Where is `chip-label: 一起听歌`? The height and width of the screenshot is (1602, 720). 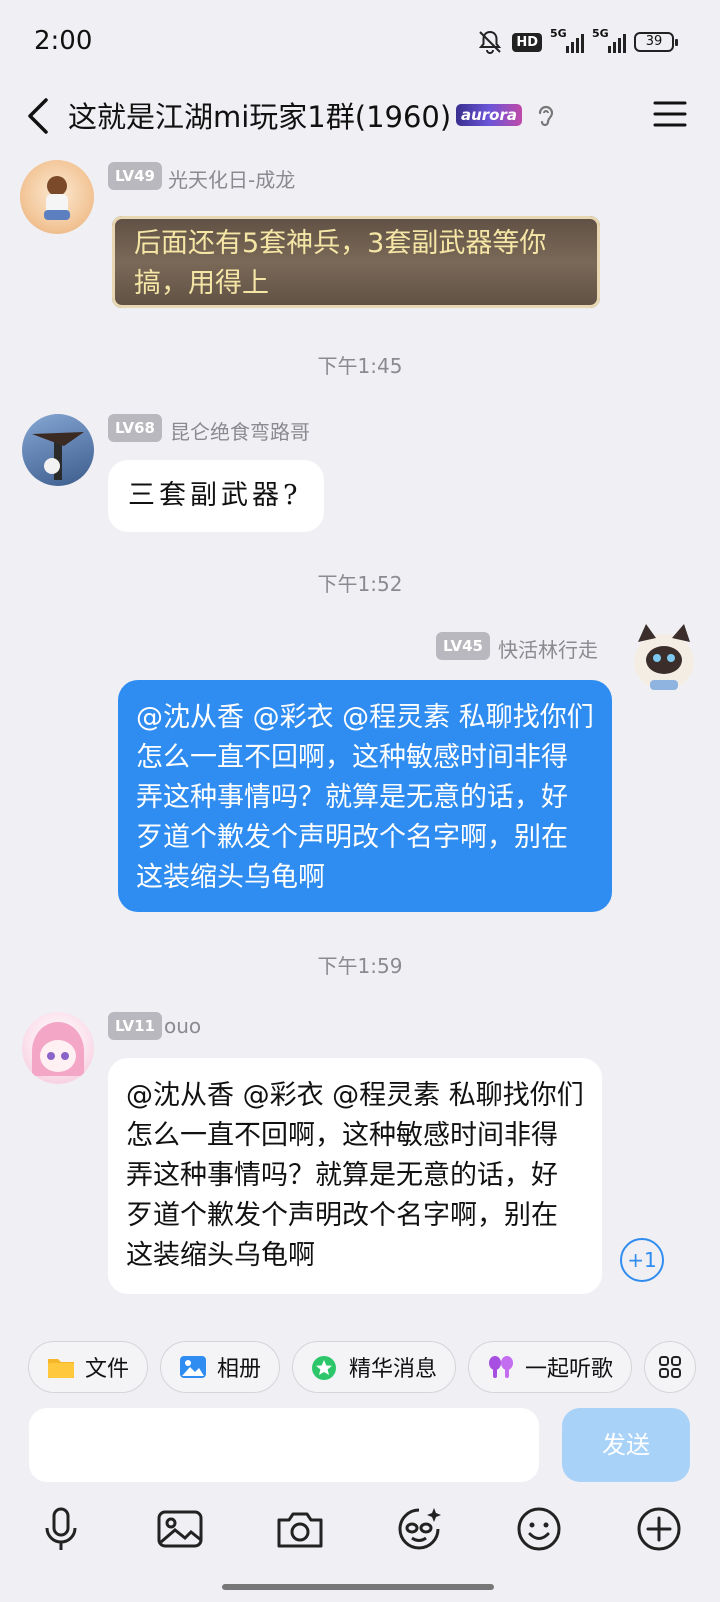 chip-label: 一起听歌 is located at coordinates (569, 1369).